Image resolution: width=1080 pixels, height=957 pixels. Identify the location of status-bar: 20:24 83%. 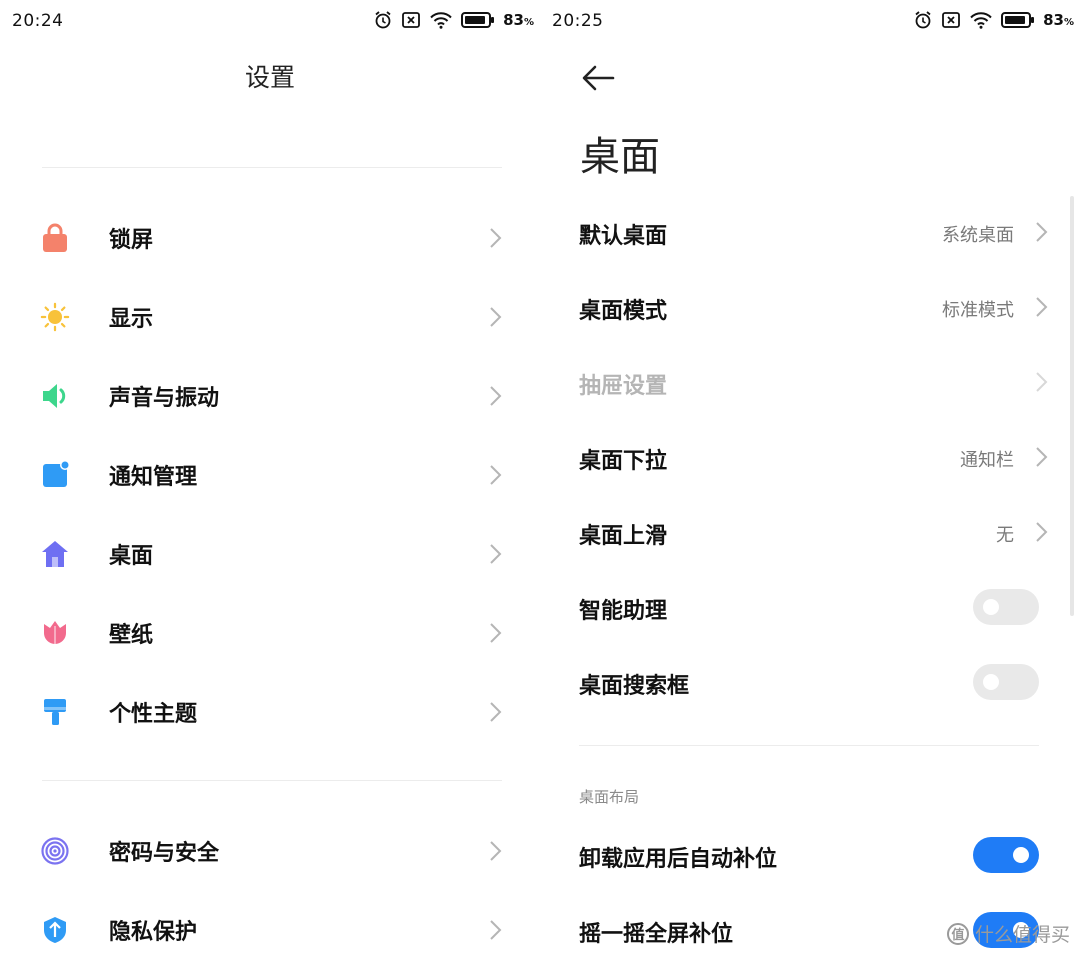
(270, 22).